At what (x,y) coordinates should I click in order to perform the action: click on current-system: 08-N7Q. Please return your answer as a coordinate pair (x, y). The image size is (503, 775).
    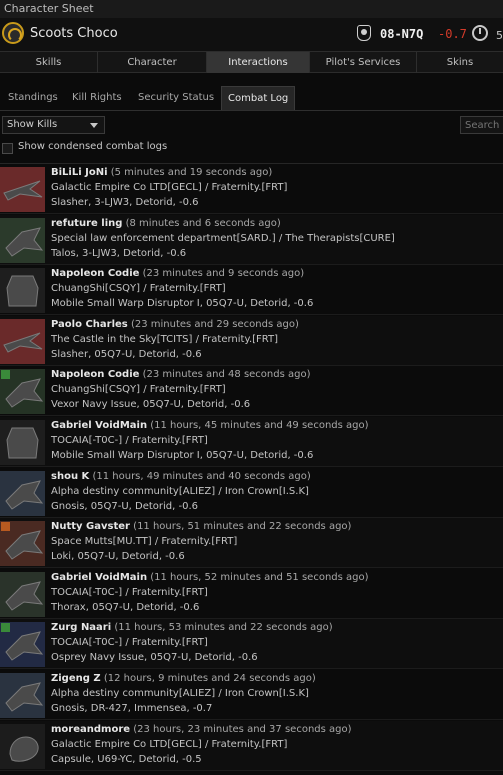
    Looking at the image, I should click on (401, 34).